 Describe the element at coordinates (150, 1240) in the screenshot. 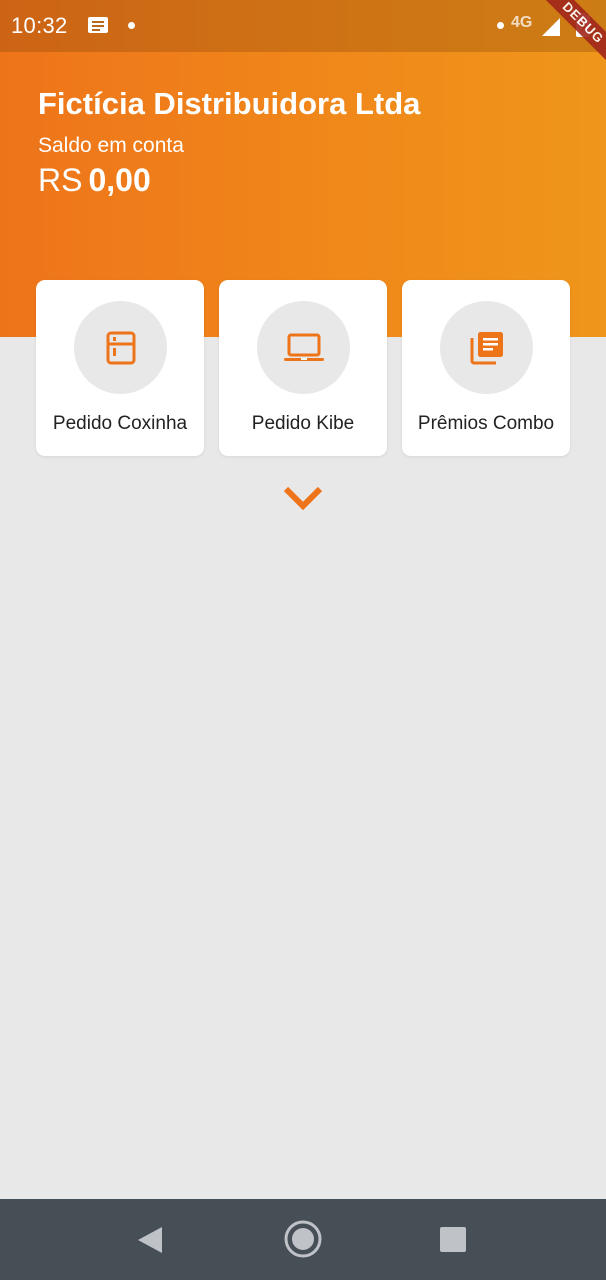

I see `back-icon` at that location.